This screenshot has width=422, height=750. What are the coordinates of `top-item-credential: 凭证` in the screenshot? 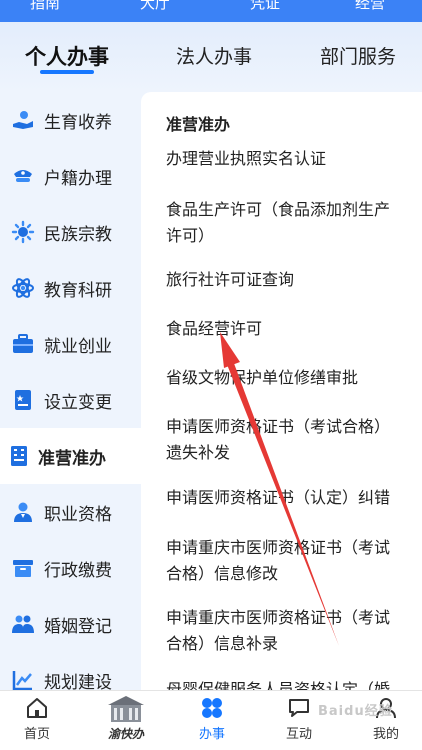 It's located at (265, 6).